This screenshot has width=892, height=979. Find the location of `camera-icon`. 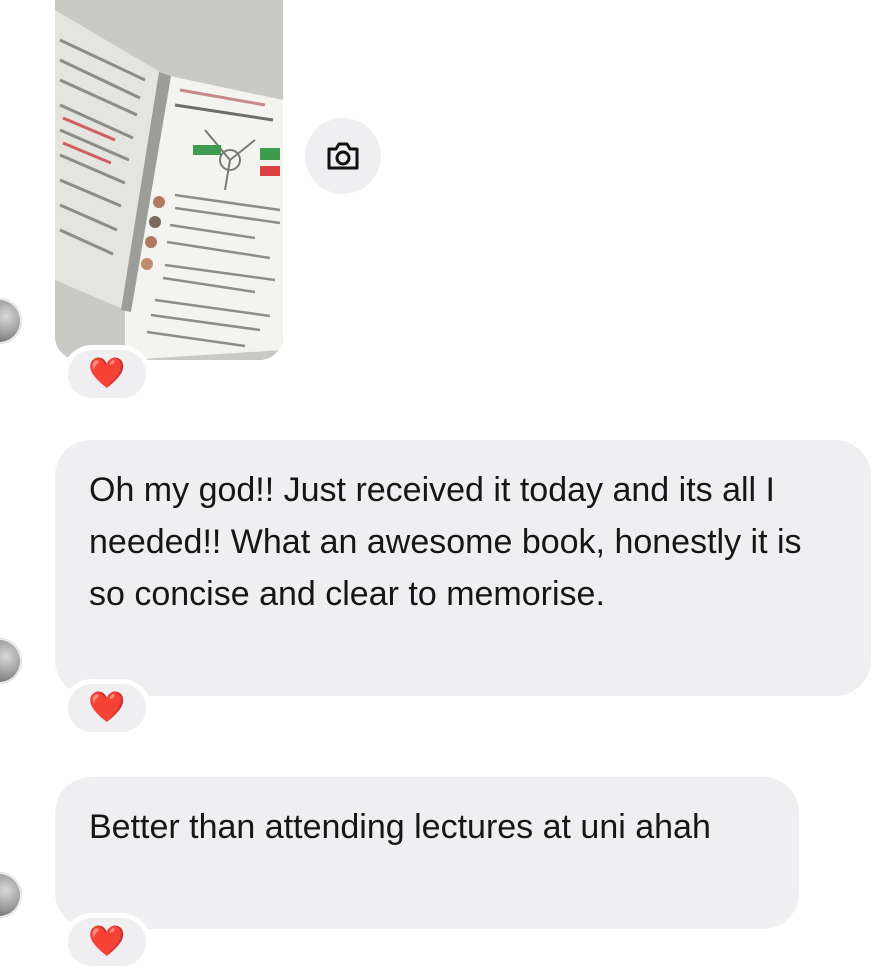

camera-icon is located at coordinates (343, 156).